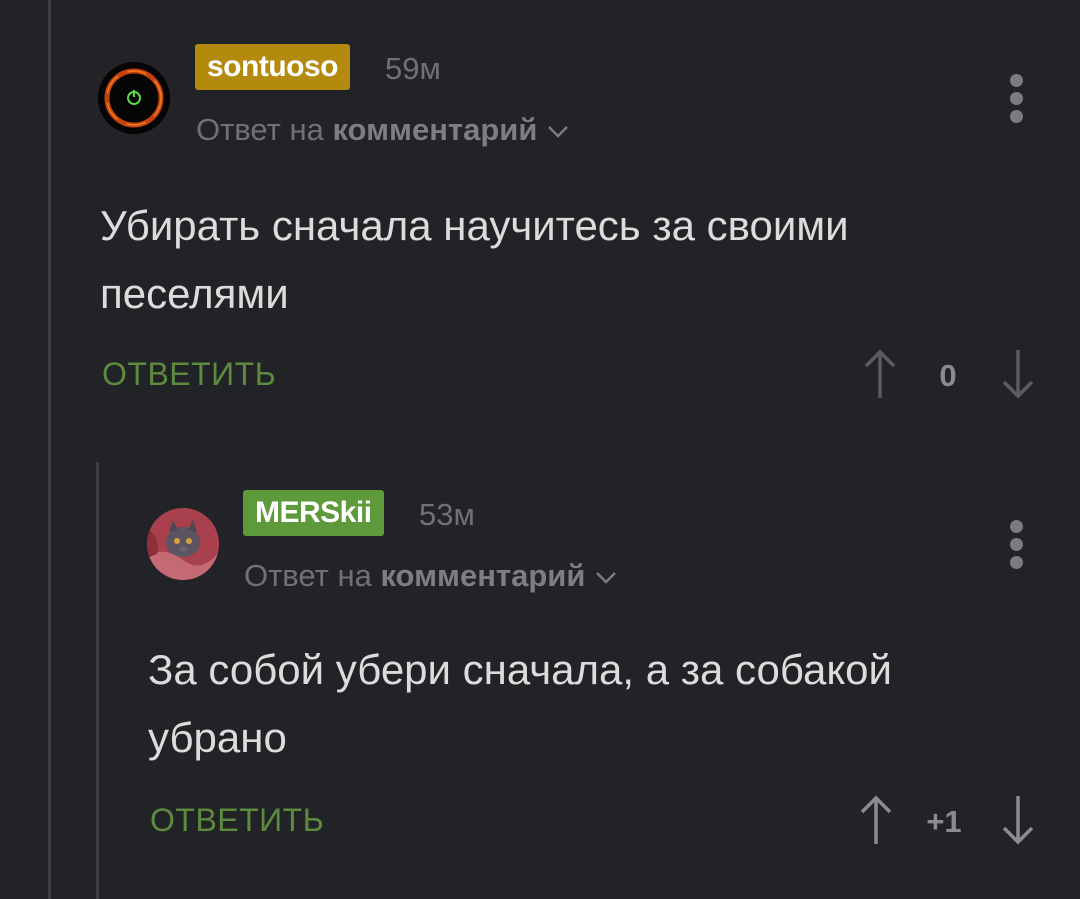  Describe the element at coordinates (272, 67) in the screenshot. I see `username-badge: sontuoso` at that location.